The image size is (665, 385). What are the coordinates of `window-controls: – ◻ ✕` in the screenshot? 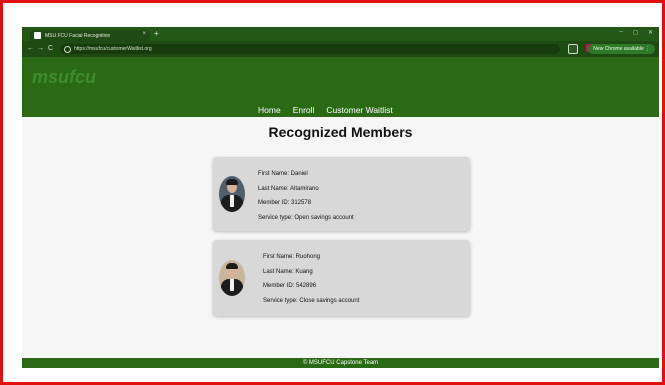 It's located at (636, 32).